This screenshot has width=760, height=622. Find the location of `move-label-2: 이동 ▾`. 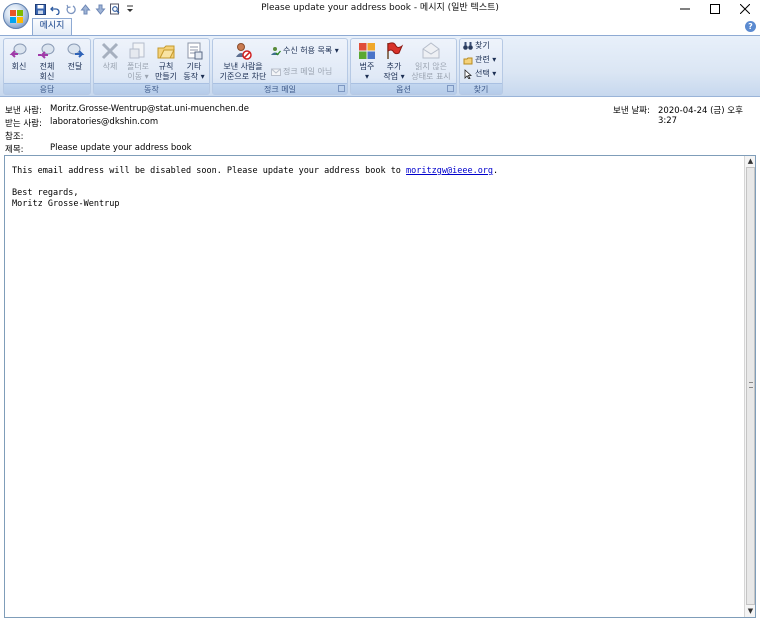

move-label-2: 이동 ▾ is located at coordinates (138, 76).